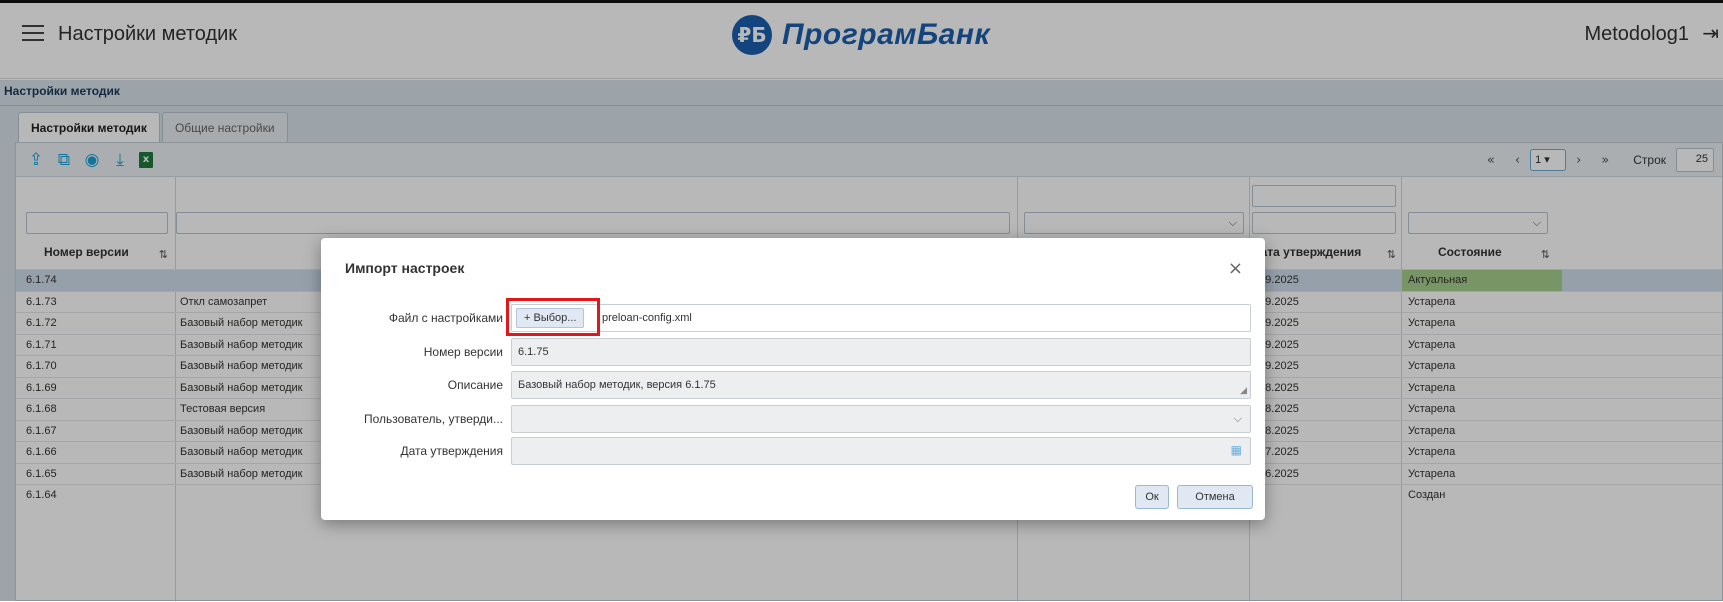  Describe the element at coordinates (463, 352) in the screenshot. I see `version-label: Номер версии` at that location.